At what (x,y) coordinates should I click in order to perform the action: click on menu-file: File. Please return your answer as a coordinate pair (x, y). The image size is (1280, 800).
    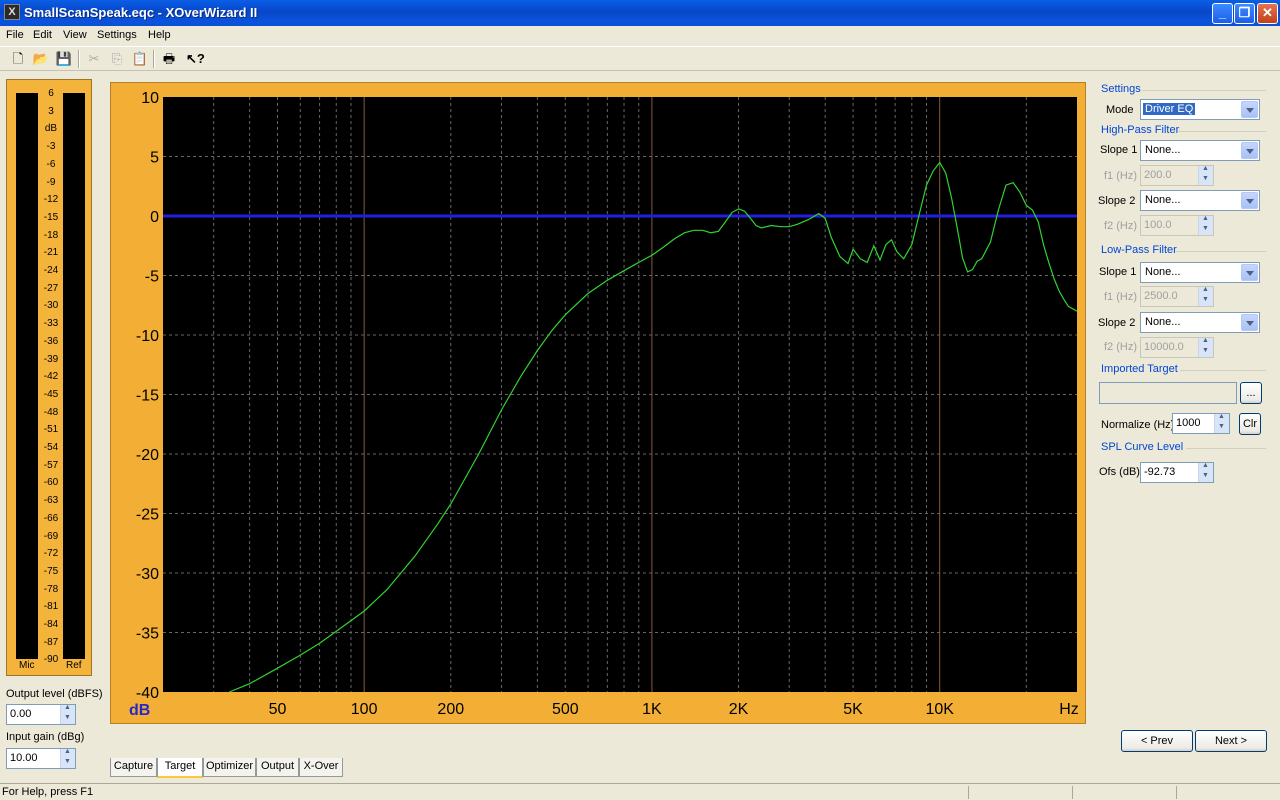
    Looking at the image, I should click on (15, 35).